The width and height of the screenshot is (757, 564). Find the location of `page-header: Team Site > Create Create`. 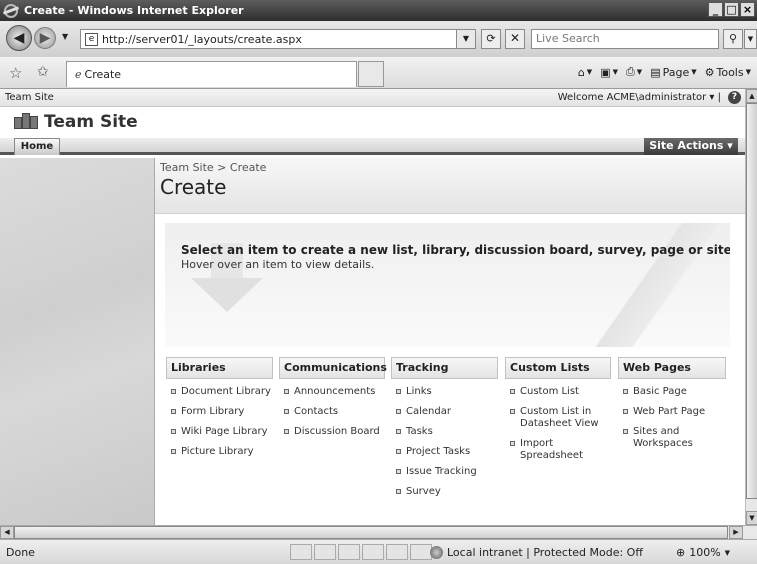

page-header: Team Site > Create Create is located at coordinates (450, 186).